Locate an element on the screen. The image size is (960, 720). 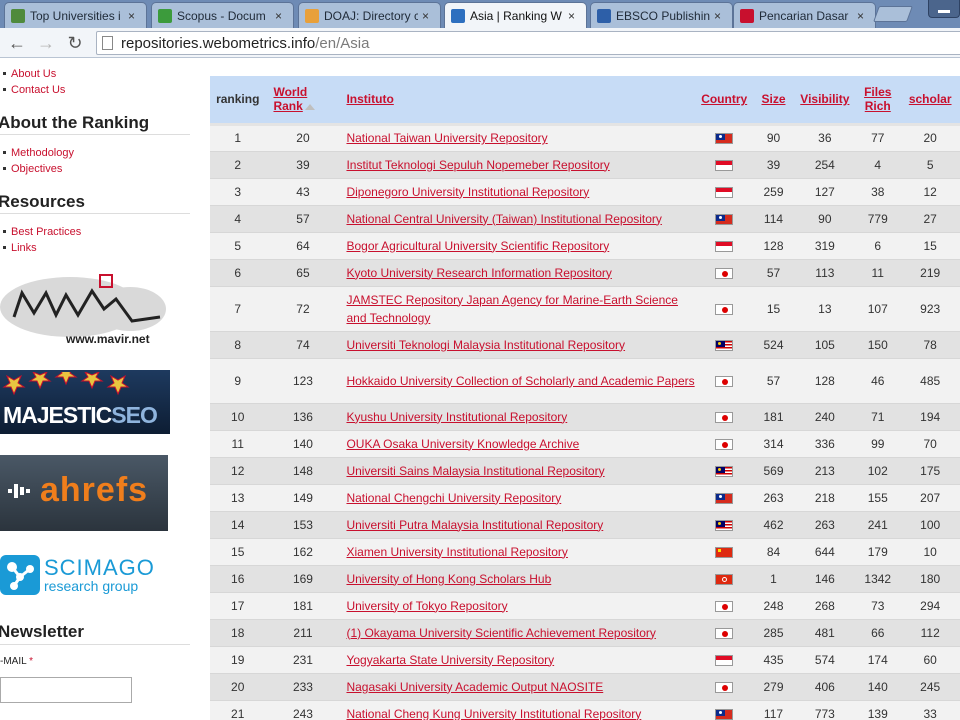
column-header-country: Country is located at coordinates (724, 101).